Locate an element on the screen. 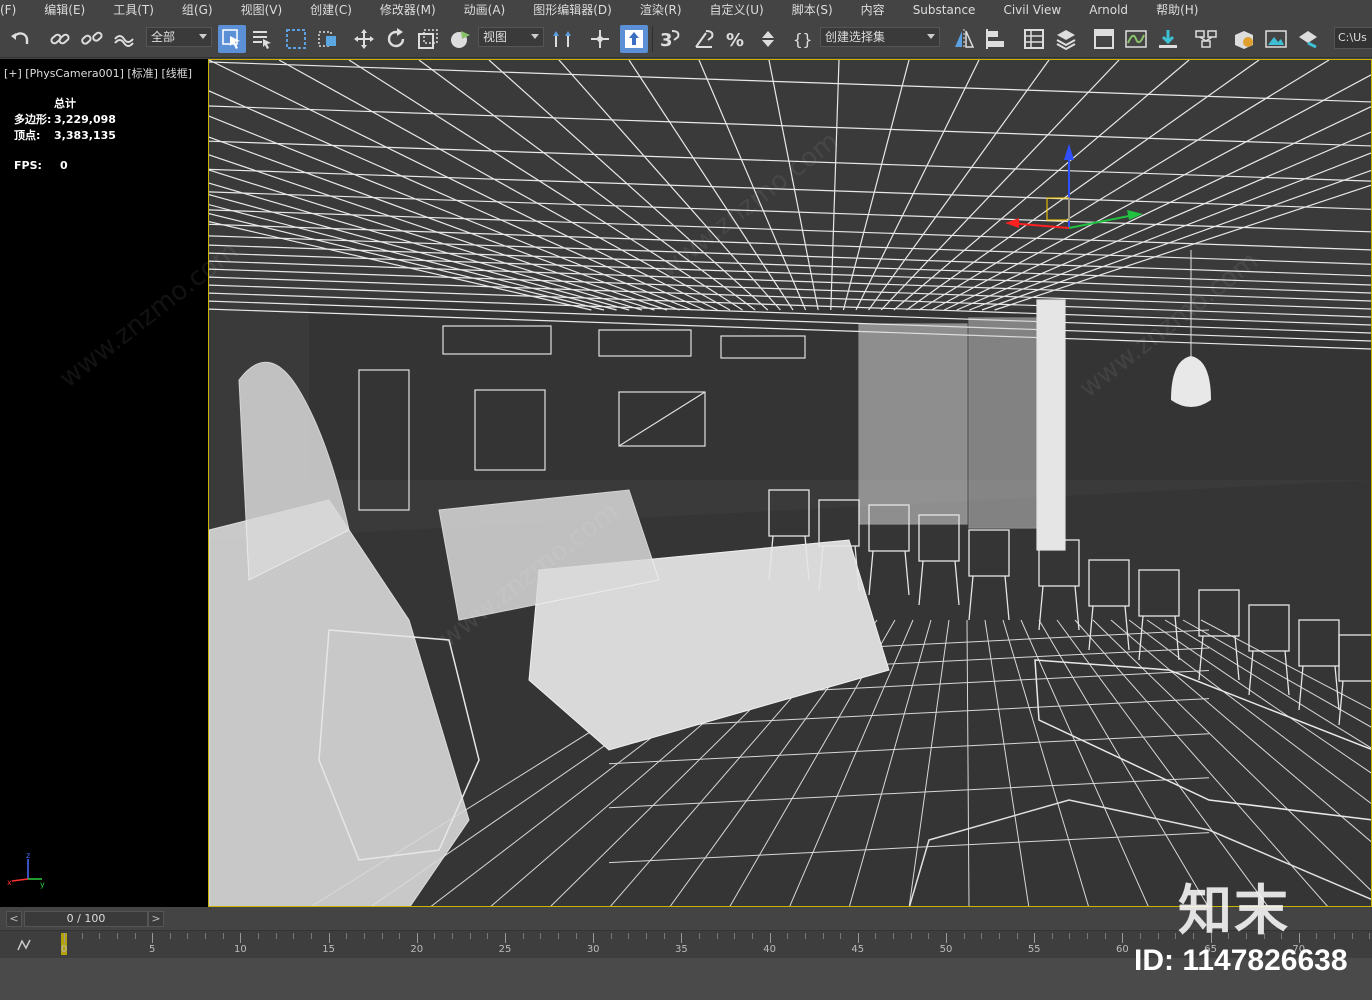 The width and height of the screenshot is (1372, 1000). menu-create: 创建(C) is located at coordinates (331, 10).